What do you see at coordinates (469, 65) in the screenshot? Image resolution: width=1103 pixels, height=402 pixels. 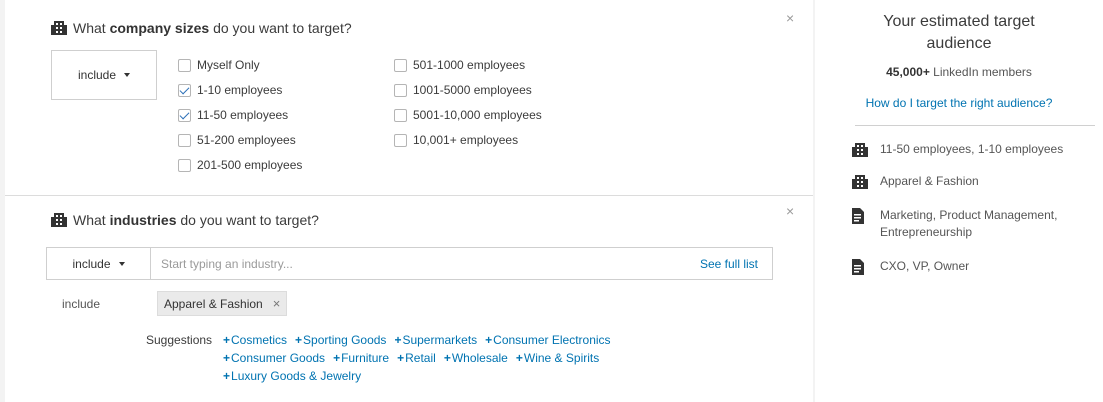 I see `checkbox-label: 501-1000 employees` at bounding box center [469, 65].